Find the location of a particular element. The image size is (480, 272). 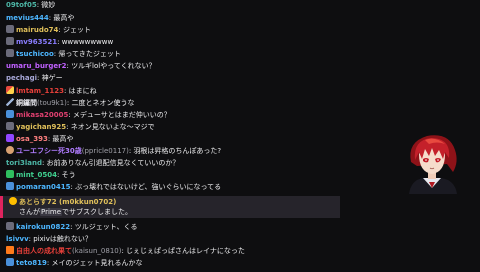

chat-text: ツルジェット、くる is located at coordinates (106, 227).